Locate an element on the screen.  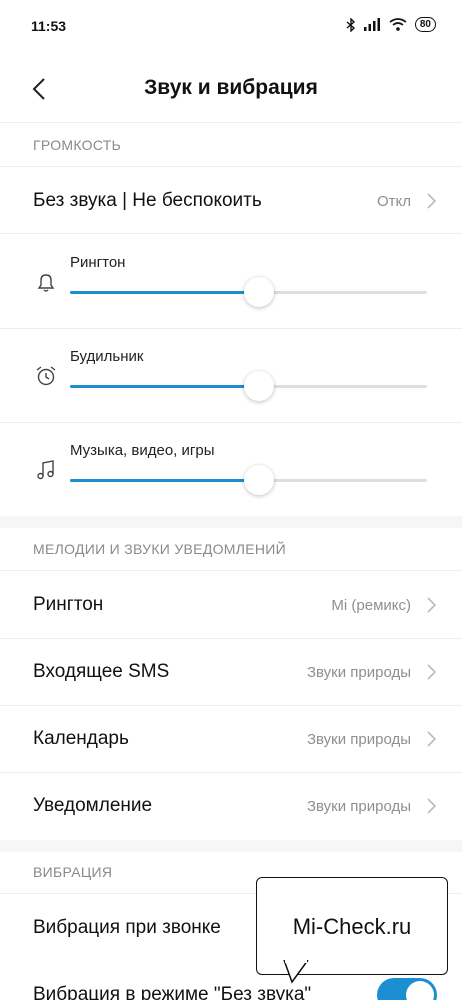
page-title: Звук и вибрация is located at coordinates (231, 87).